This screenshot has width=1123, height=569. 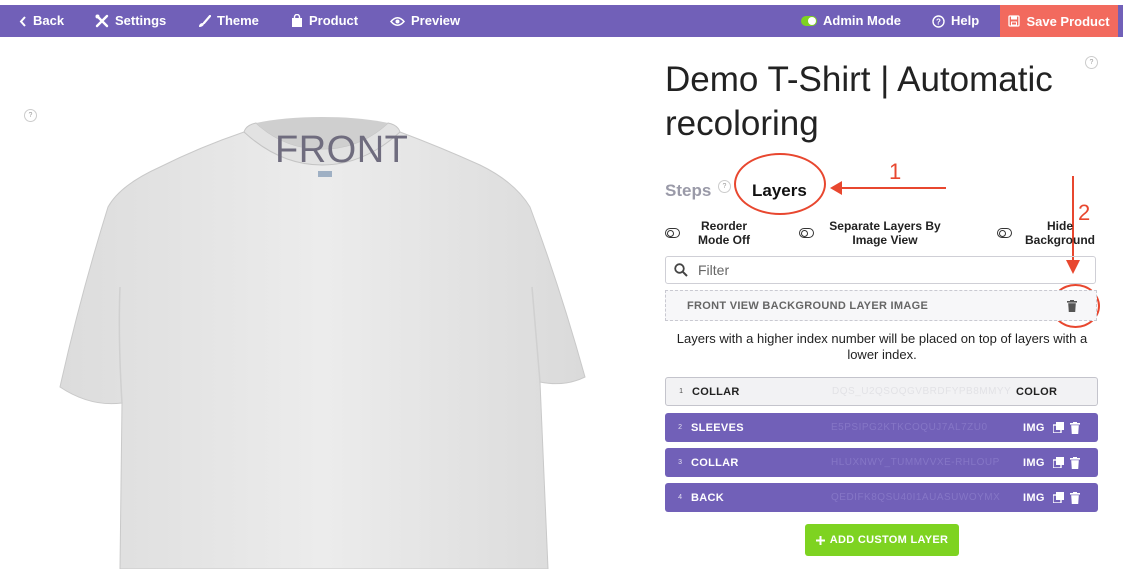 I want to click on background-layer-row: FRONT VIEW BACKGROUND LAYER IMAGE, so click(x=881, y=305).